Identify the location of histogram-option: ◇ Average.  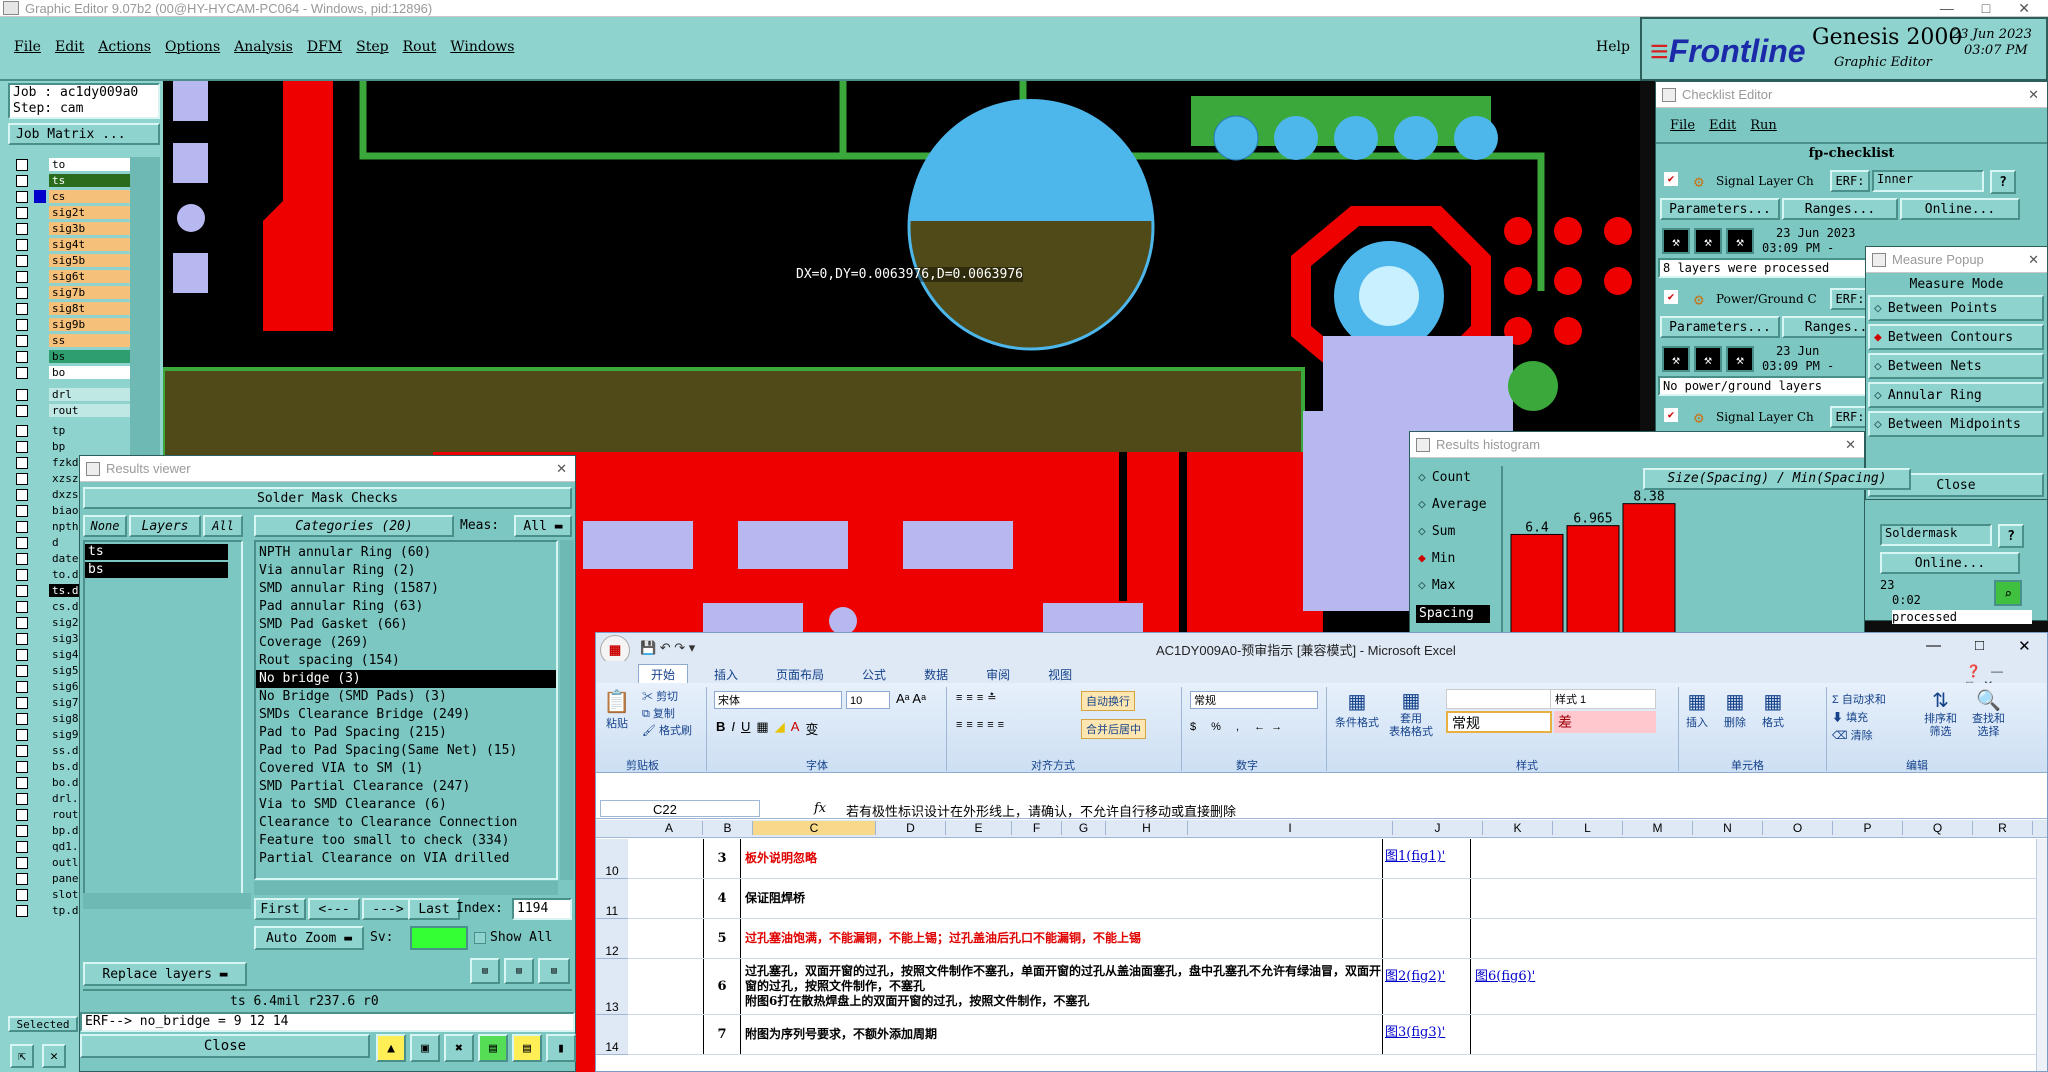
(1452, 504).